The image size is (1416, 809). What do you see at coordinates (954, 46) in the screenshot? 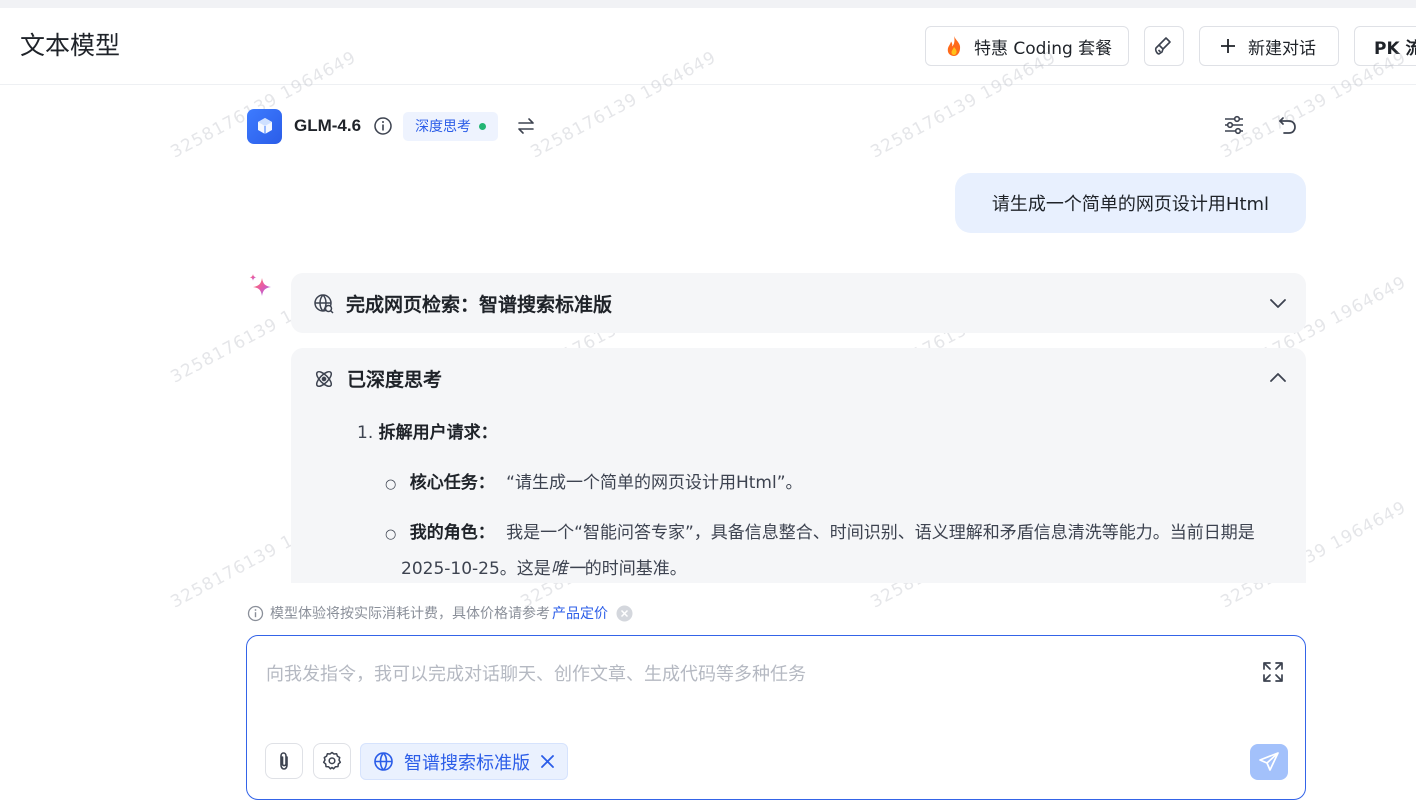
I see `fire-icon` at bounding box center [954, 46].